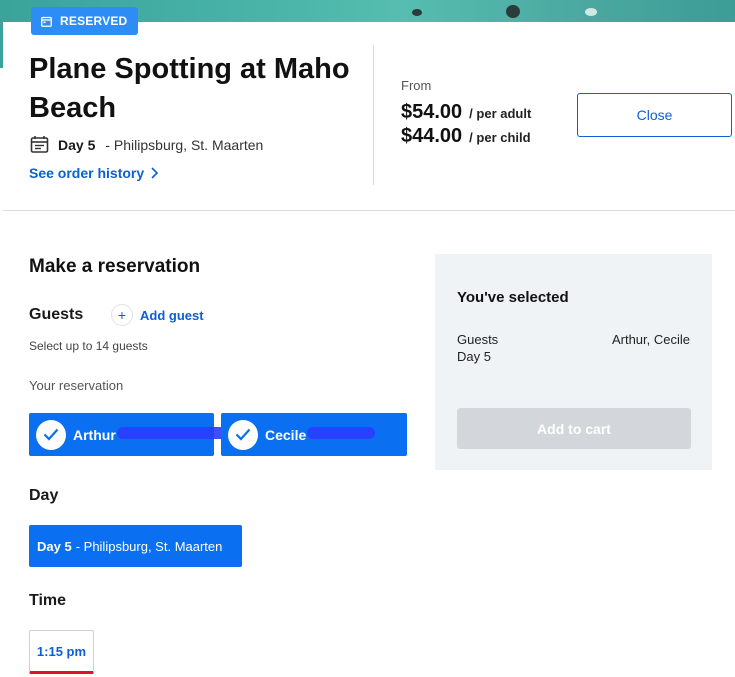 The width and height of the screenshot is (735, 677). Describe the element at coordinates (44, 495) in the screenshot. I see `day-label: Day` at that location.